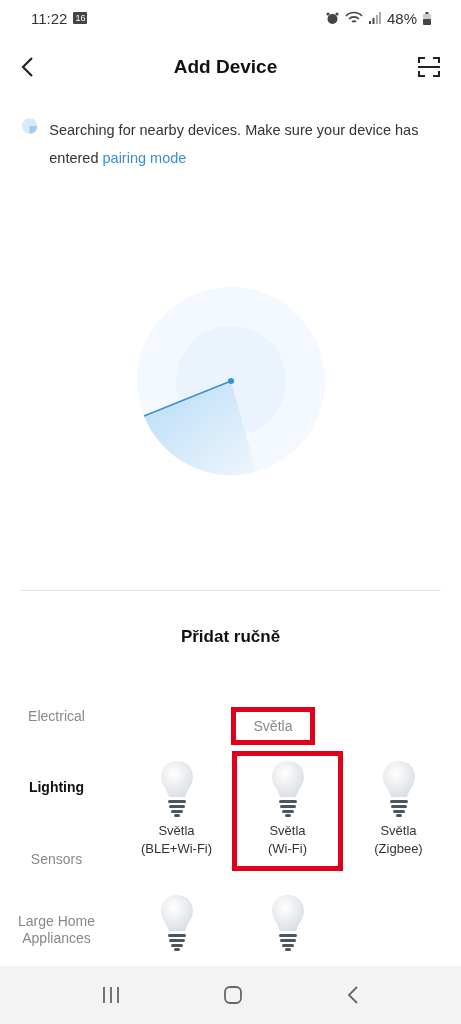 The height and width of the screenshot is (1024, 461). What do you see at coordinates (233, 995) in the screenshot?
I see `home-icon` at bounding box center [233, 995].